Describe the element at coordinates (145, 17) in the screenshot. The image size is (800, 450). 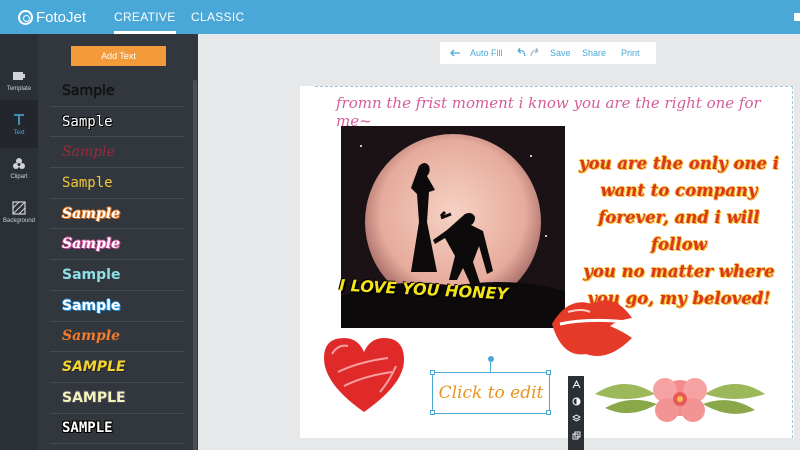
I see `tab-creative: CREATIVE` at that location.